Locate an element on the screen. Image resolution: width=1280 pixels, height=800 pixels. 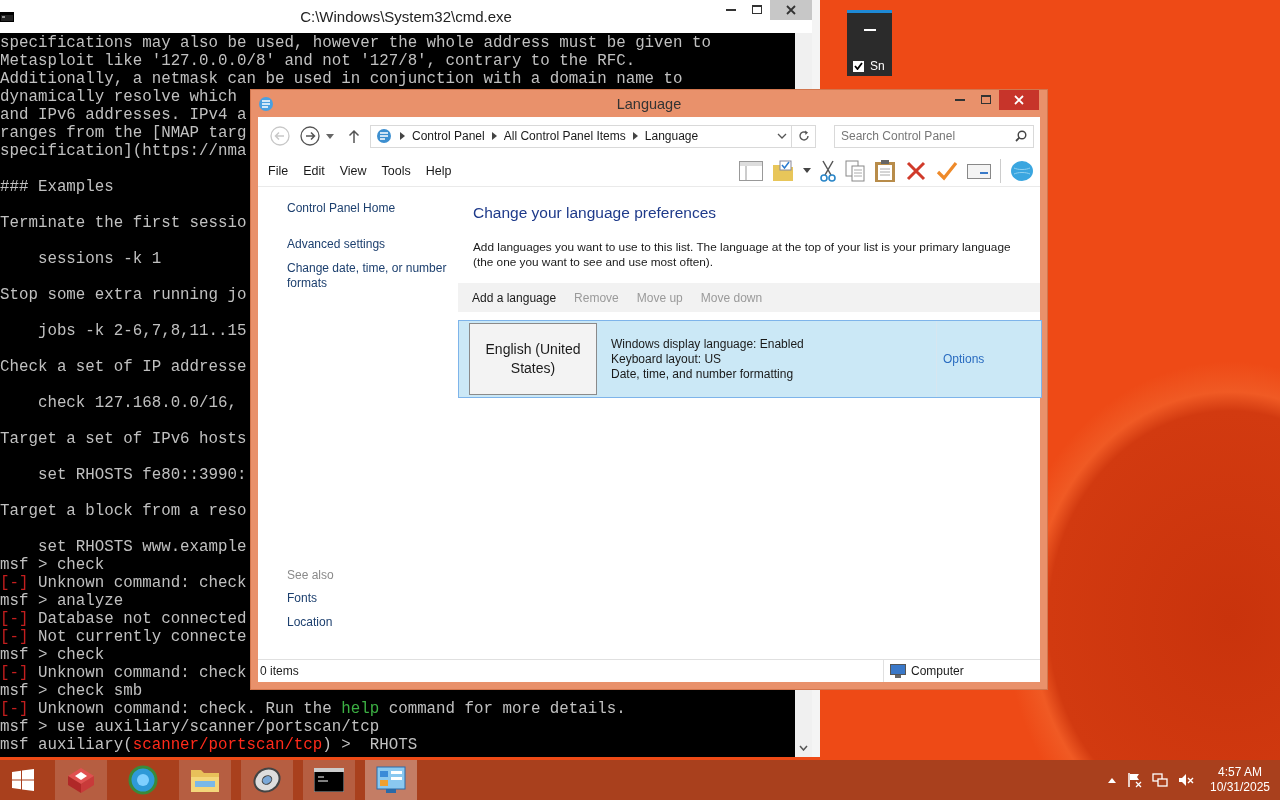
layout-icon is located at coordinates (751, 170).